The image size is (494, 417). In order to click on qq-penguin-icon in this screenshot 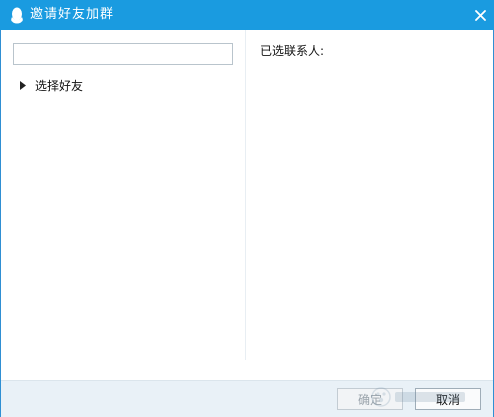, I will do `click(17, 15)`.